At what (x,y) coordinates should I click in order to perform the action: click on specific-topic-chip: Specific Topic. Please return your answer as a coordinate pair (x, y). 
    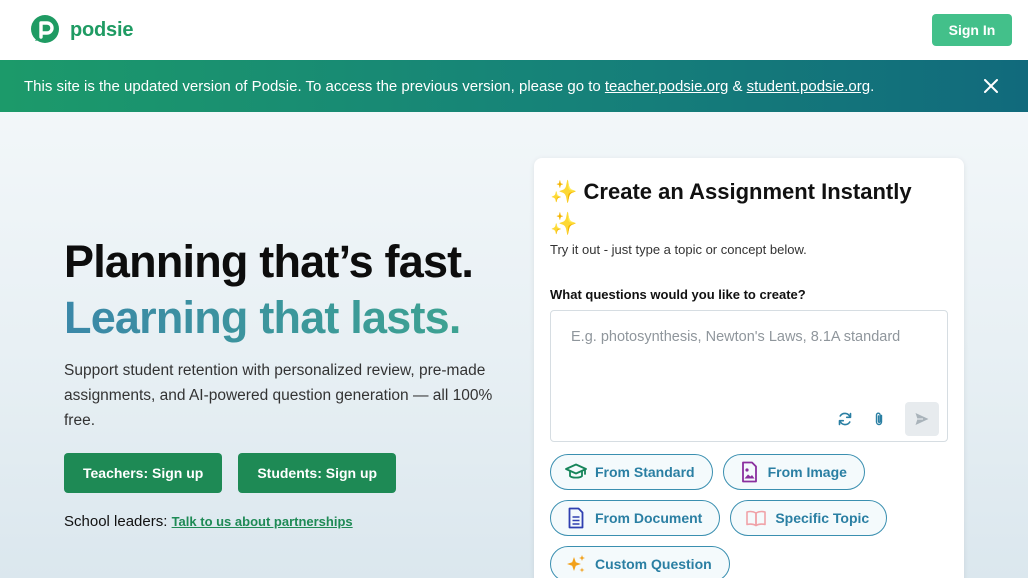
    Looking at the image, I should click on (809, 518).